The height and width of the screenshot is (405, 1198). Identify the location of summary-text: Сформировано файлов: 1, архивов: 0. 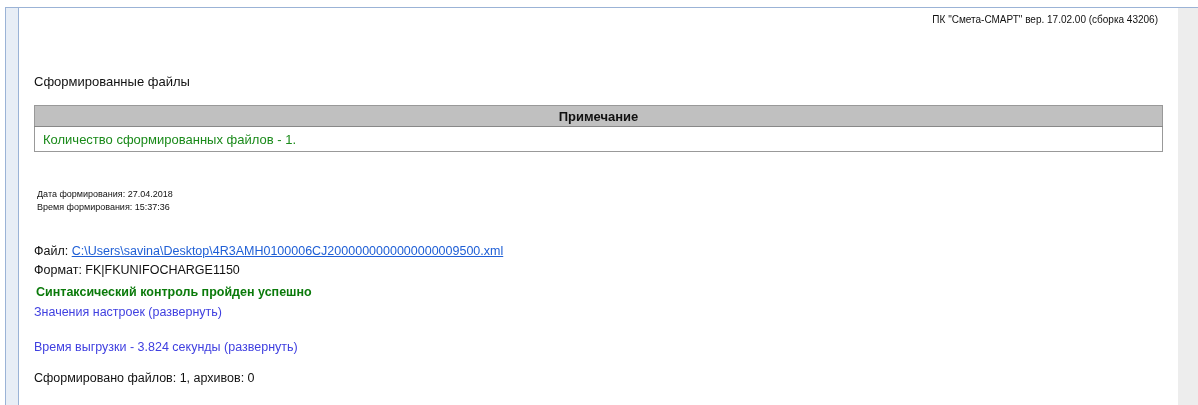
(144, 378).